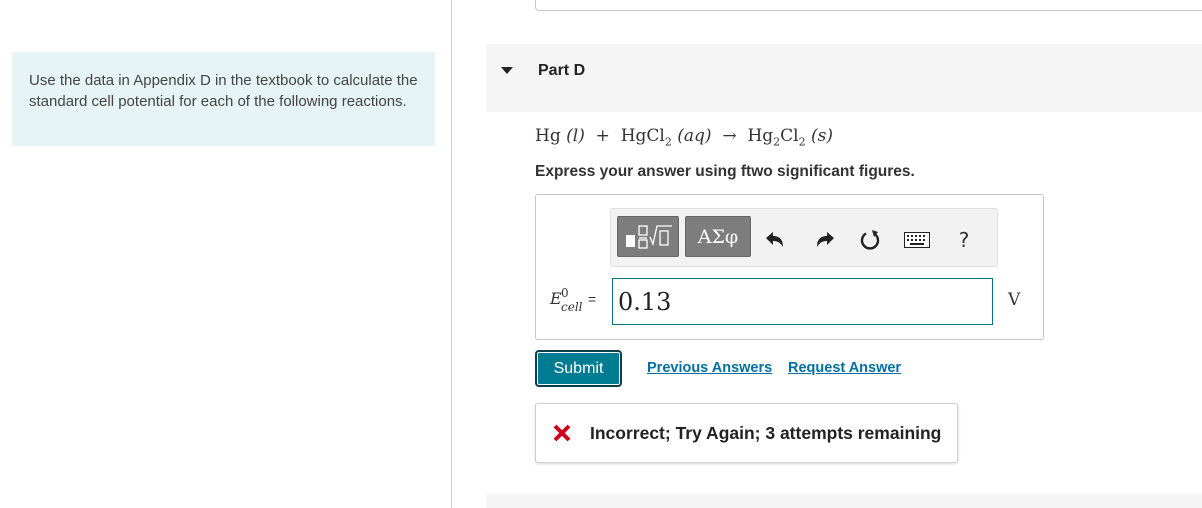  Describe the element at coordinates (802, 142) in the screenshot. I see `product-cl-subscript: 2` at that location.